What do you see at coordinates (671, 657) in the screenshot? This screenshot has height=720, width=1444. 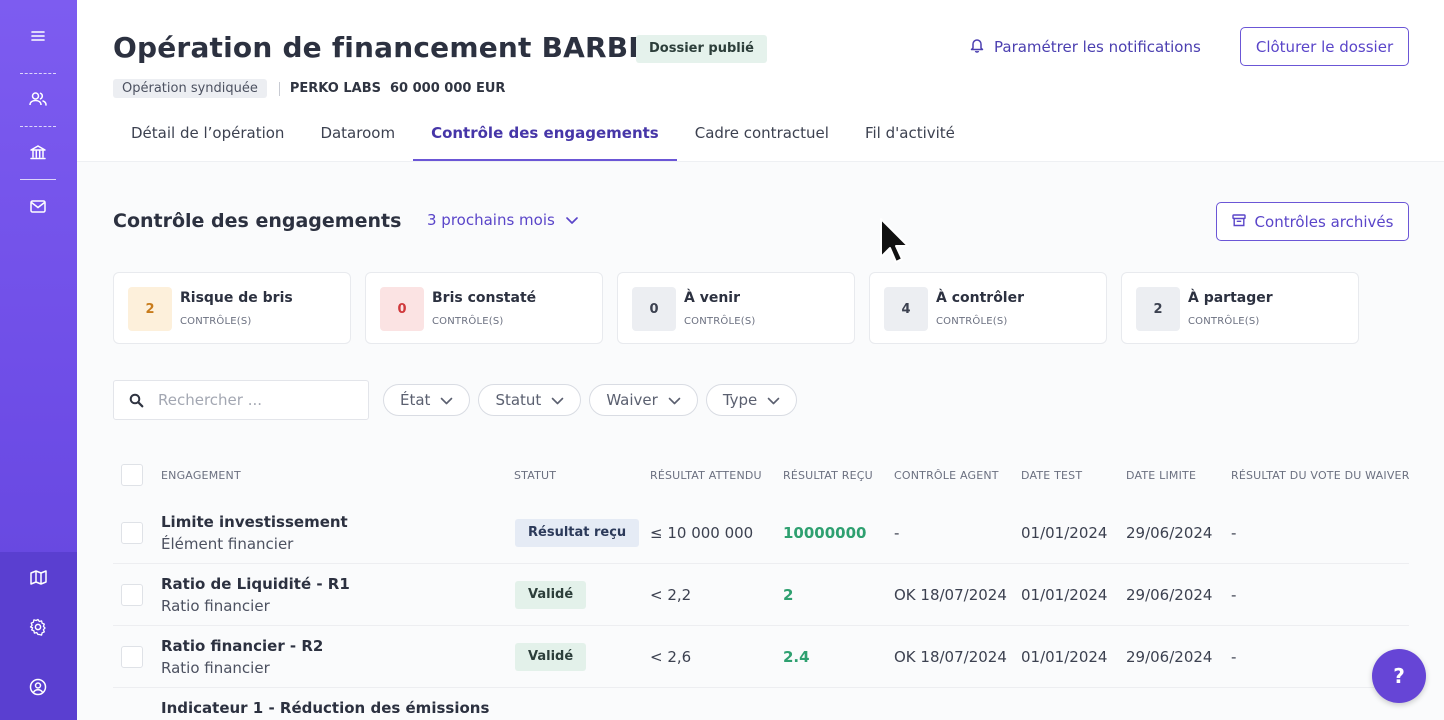 I see `expected-result: < 2,6` at bounding box center [671, 657].